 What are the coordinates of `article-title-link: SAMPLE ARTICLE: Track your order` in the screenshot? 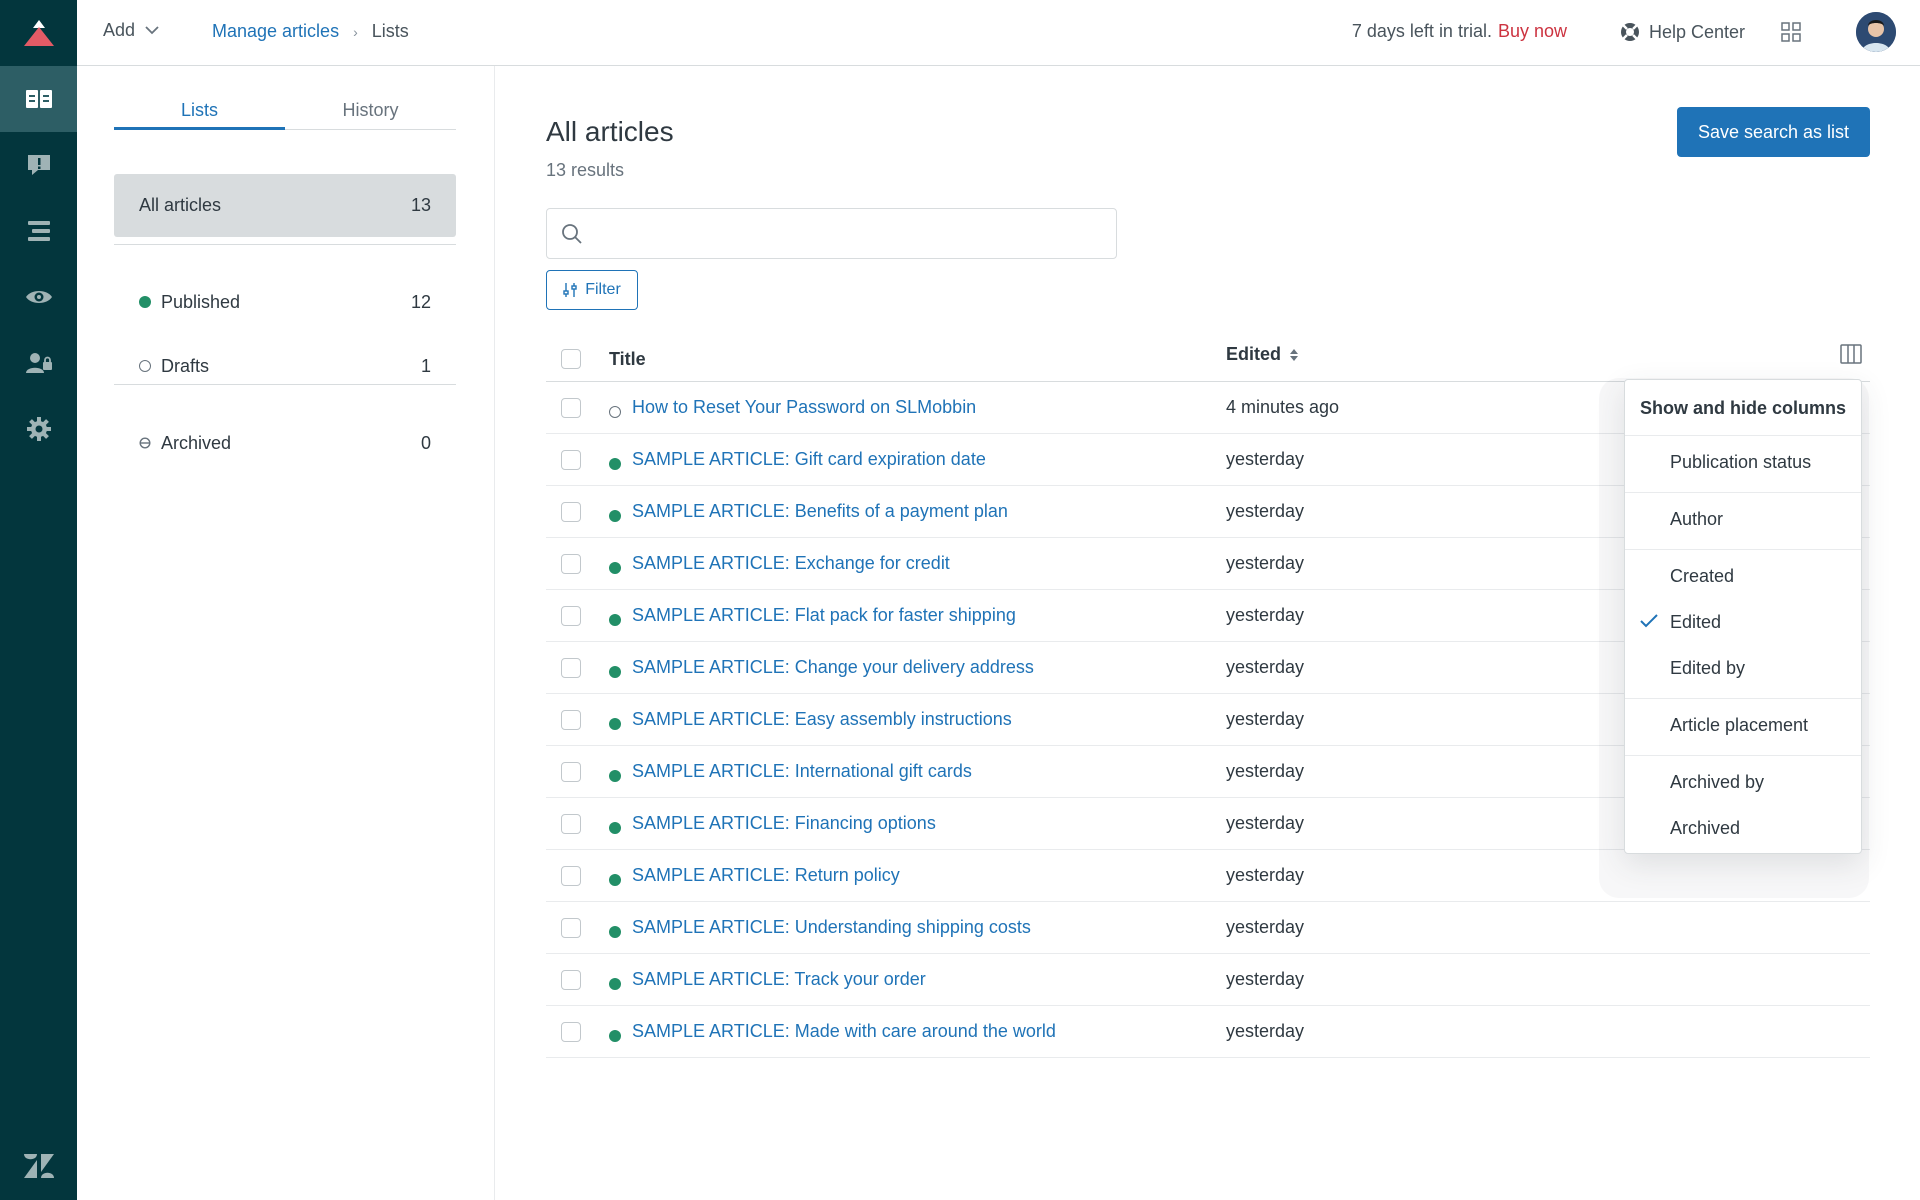 It's located at (779, 979).